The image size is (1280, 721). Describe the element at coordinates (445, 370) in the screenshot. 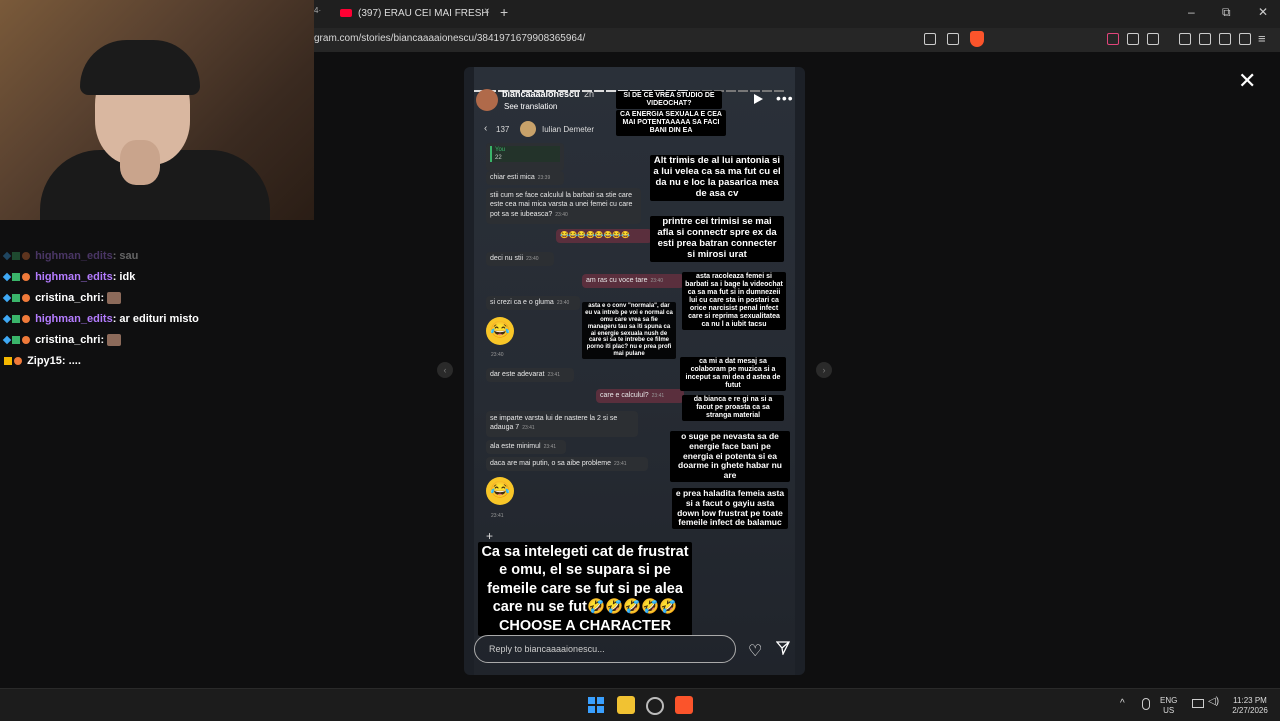

I see `prev-story-button: ‹` at that location.